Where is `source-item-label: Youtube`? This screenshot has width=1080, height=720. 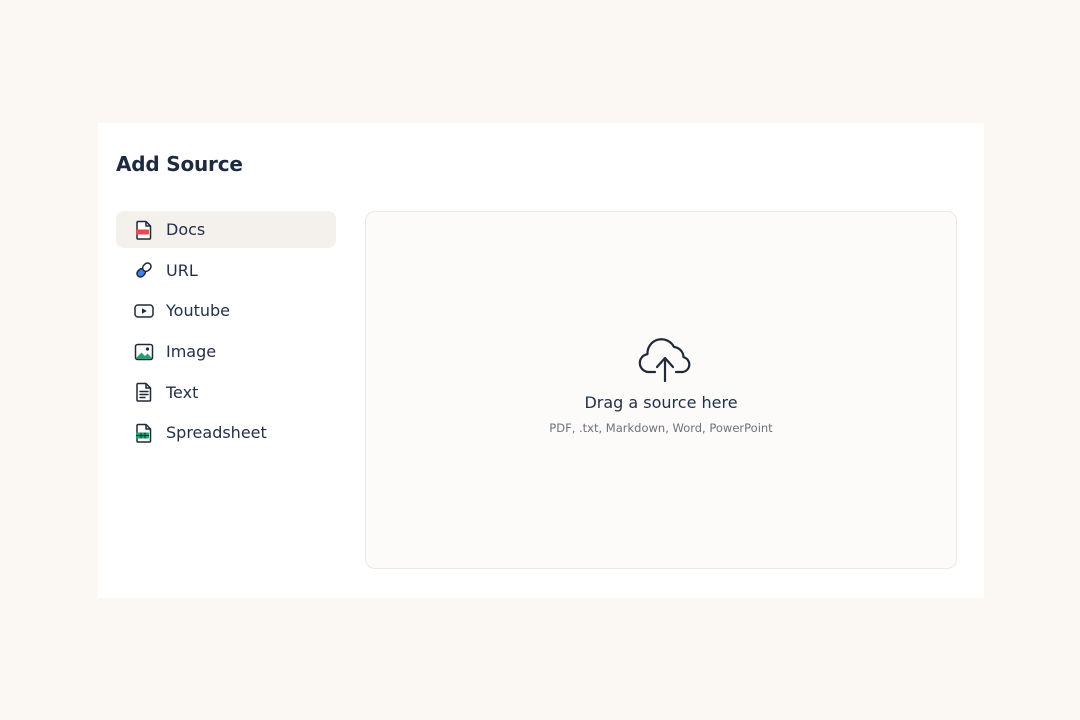 source-item-label: Youtube is located at coordinates (198, 311).